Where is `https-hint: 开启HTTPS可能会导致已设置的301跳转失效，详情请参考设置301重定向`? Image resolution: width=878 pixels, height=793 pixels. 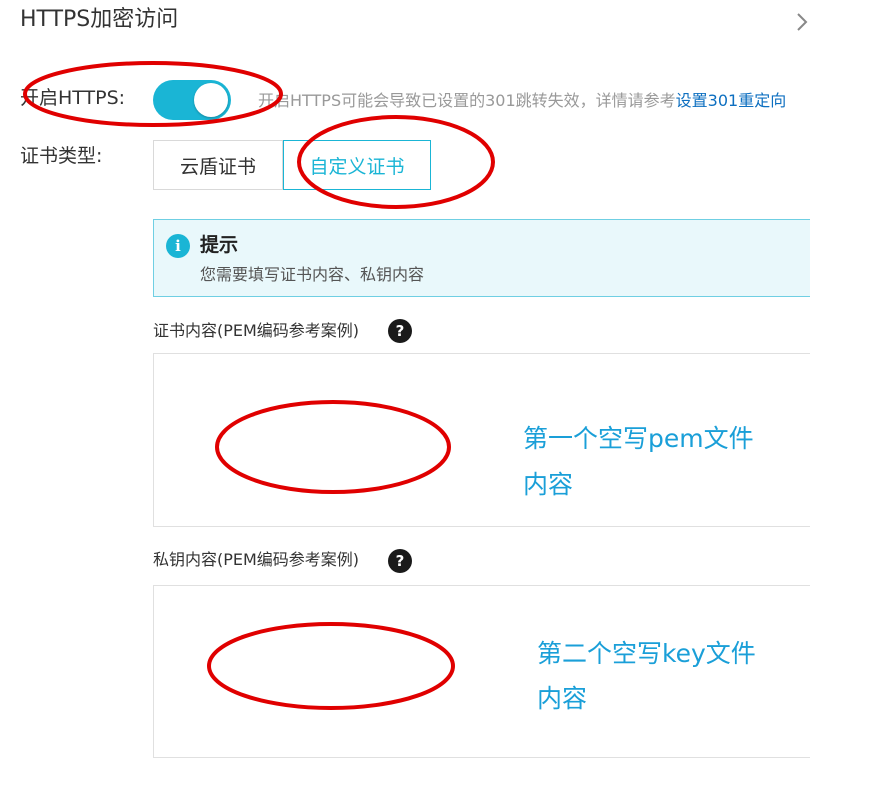 https-hint: 开启HTTPS可能会导致已设置的301跳转失效，详情请参考设置301重定向 is located at coordinates (522, 101).